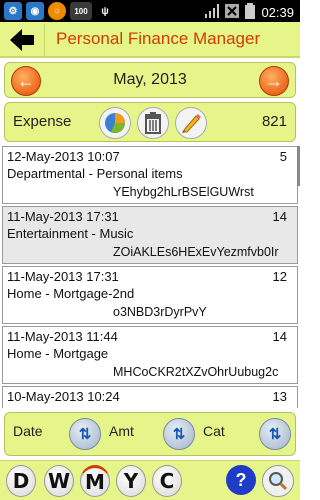  Describe the element at coordinates (44, 40) in the screenshot. I see `header-divider` at that location.